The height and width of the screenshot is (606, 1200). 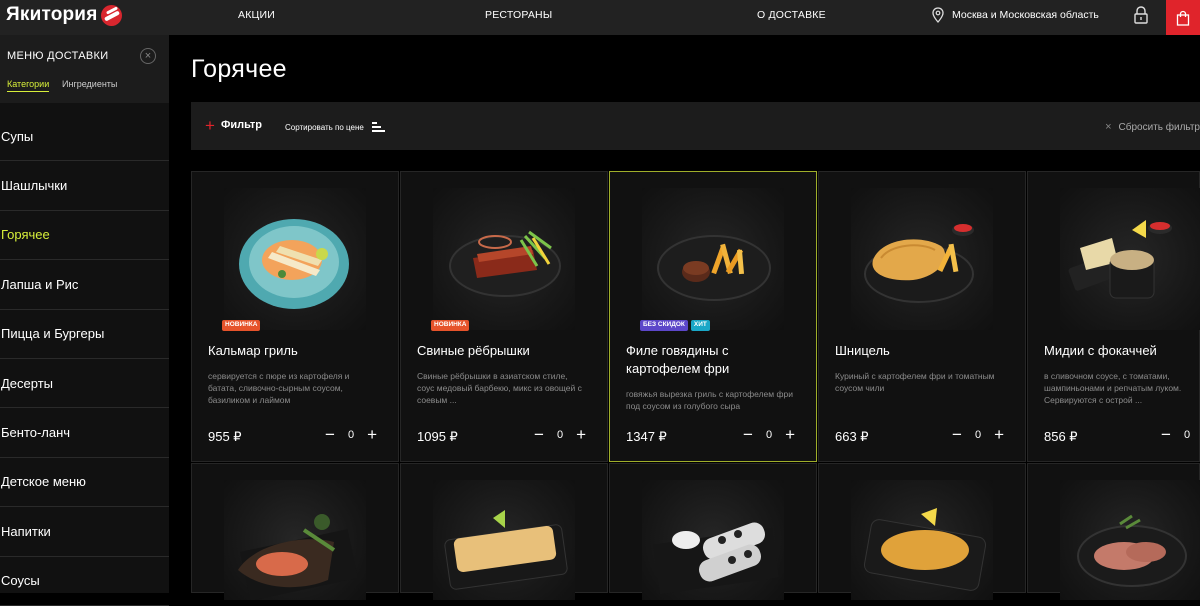 What do you see at coordinates (1061, 436) in the screenshot?
I see `product-price: 856 ₽` at bounding box center [1061, 436].